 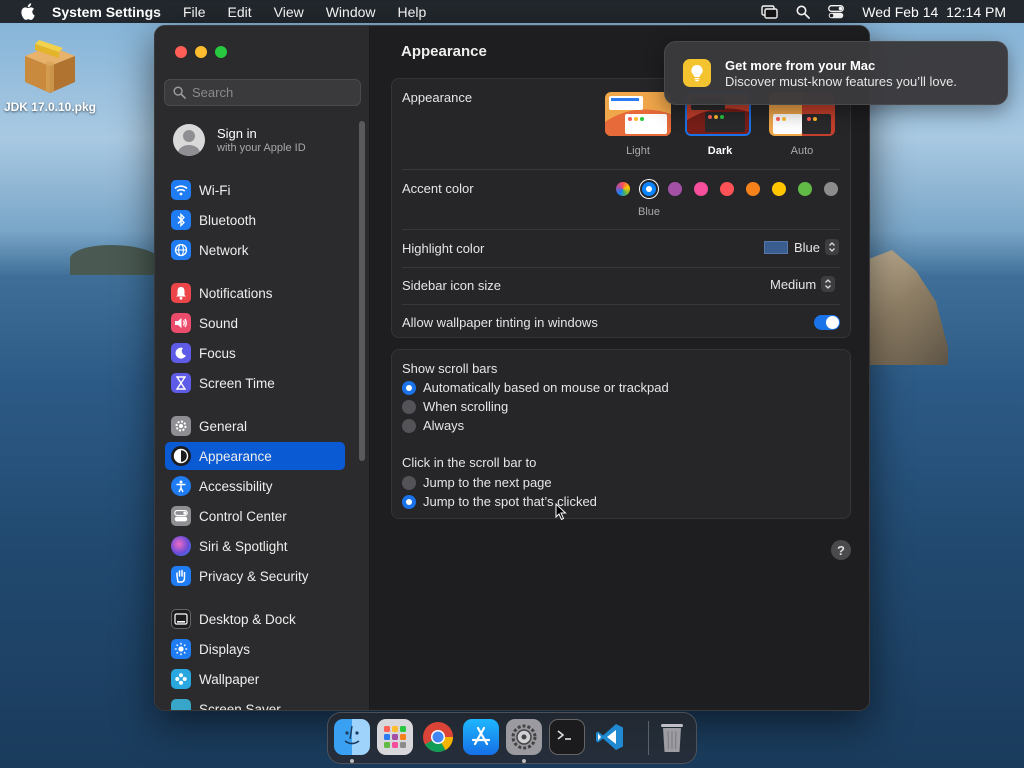 What do you see at coordinates (236, 293) in the screenshot?
I see `sidebar-item-label: Notifications` at bounding box center [236, 293].